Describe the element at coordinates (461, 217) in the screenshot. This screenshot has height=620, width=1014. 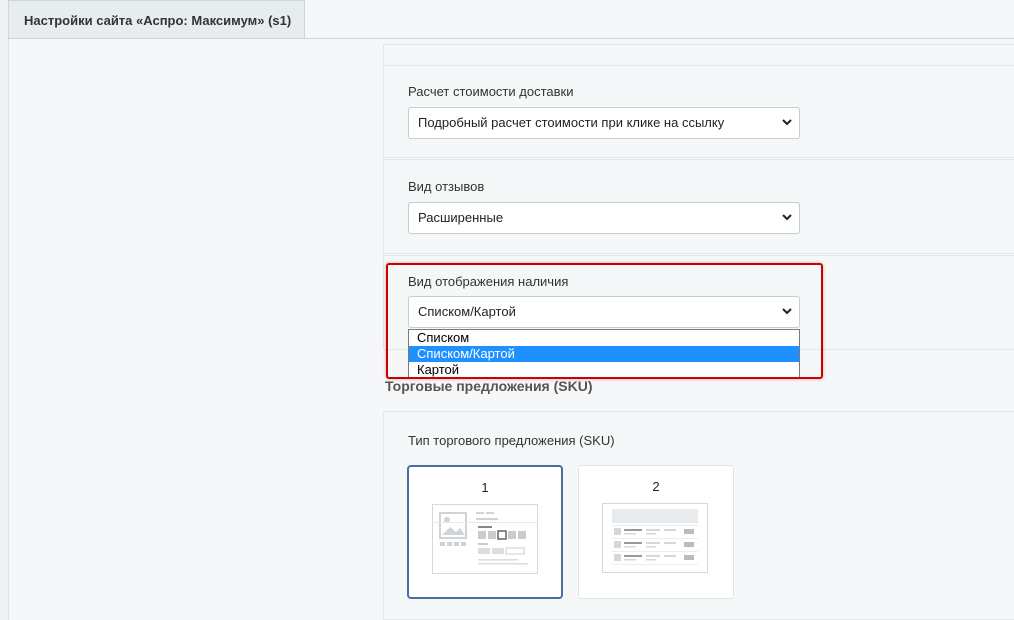
I see `reviews-select-value: Расширенные` at that location.